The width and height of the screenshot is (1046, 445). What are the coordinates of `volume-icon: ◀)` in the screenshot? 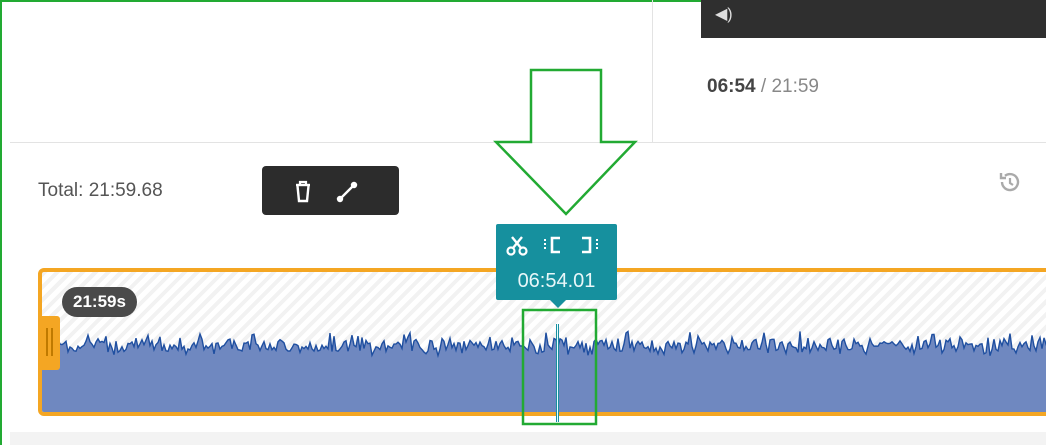 It's located at (724, 14).